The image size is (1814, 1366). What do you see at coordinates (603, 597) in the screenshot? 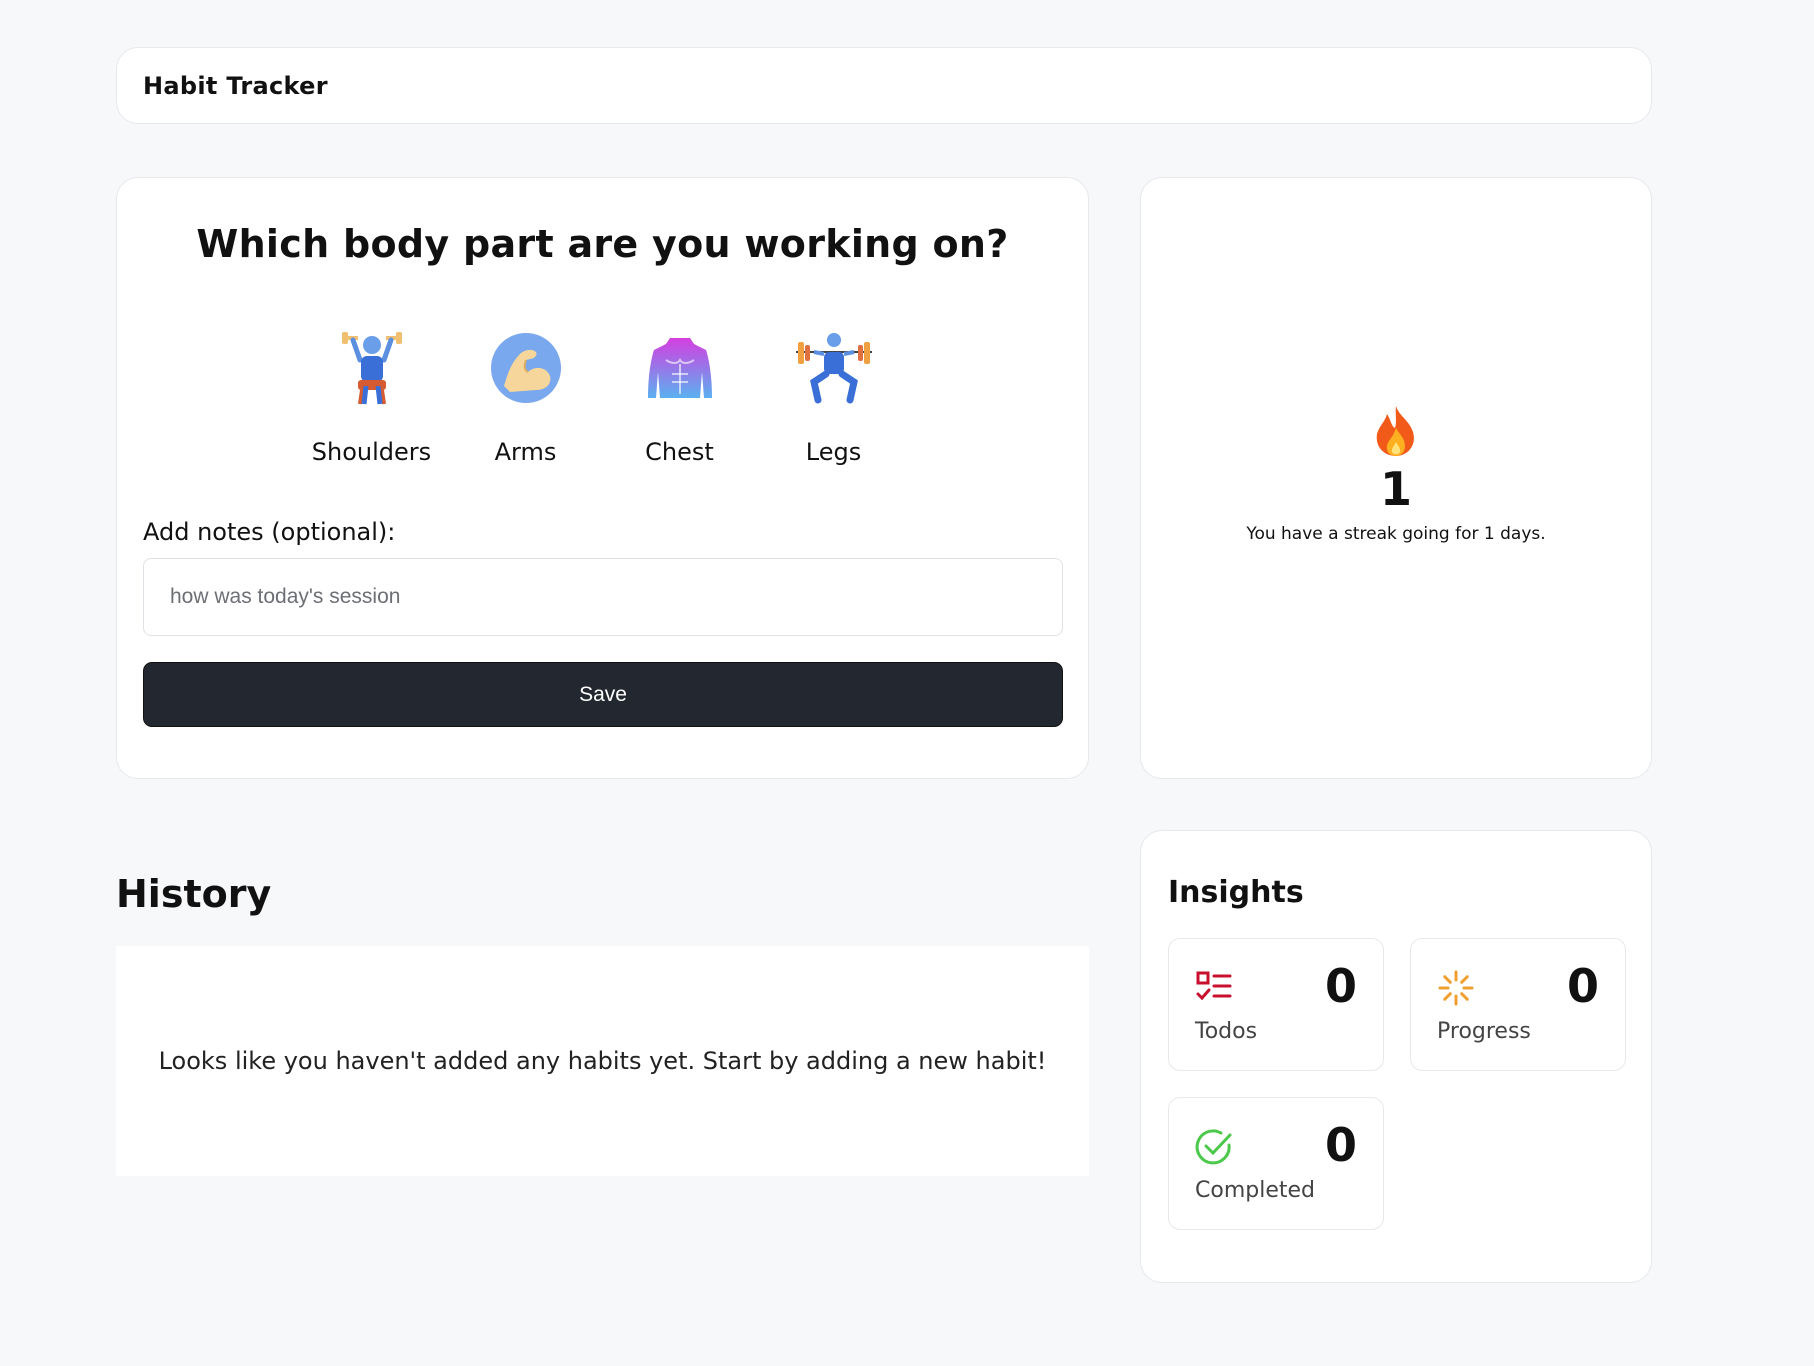
I see `notes-input` at bounding box center [603, 597].